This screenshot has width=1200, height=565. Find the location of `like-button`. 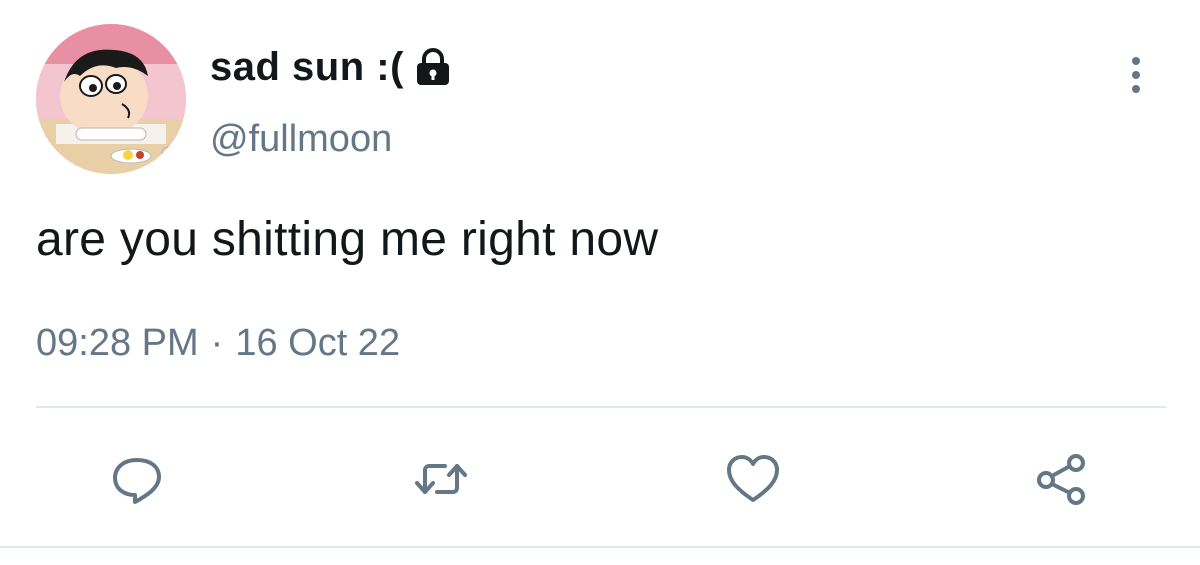

like-button is located at coordinates (753, 479).